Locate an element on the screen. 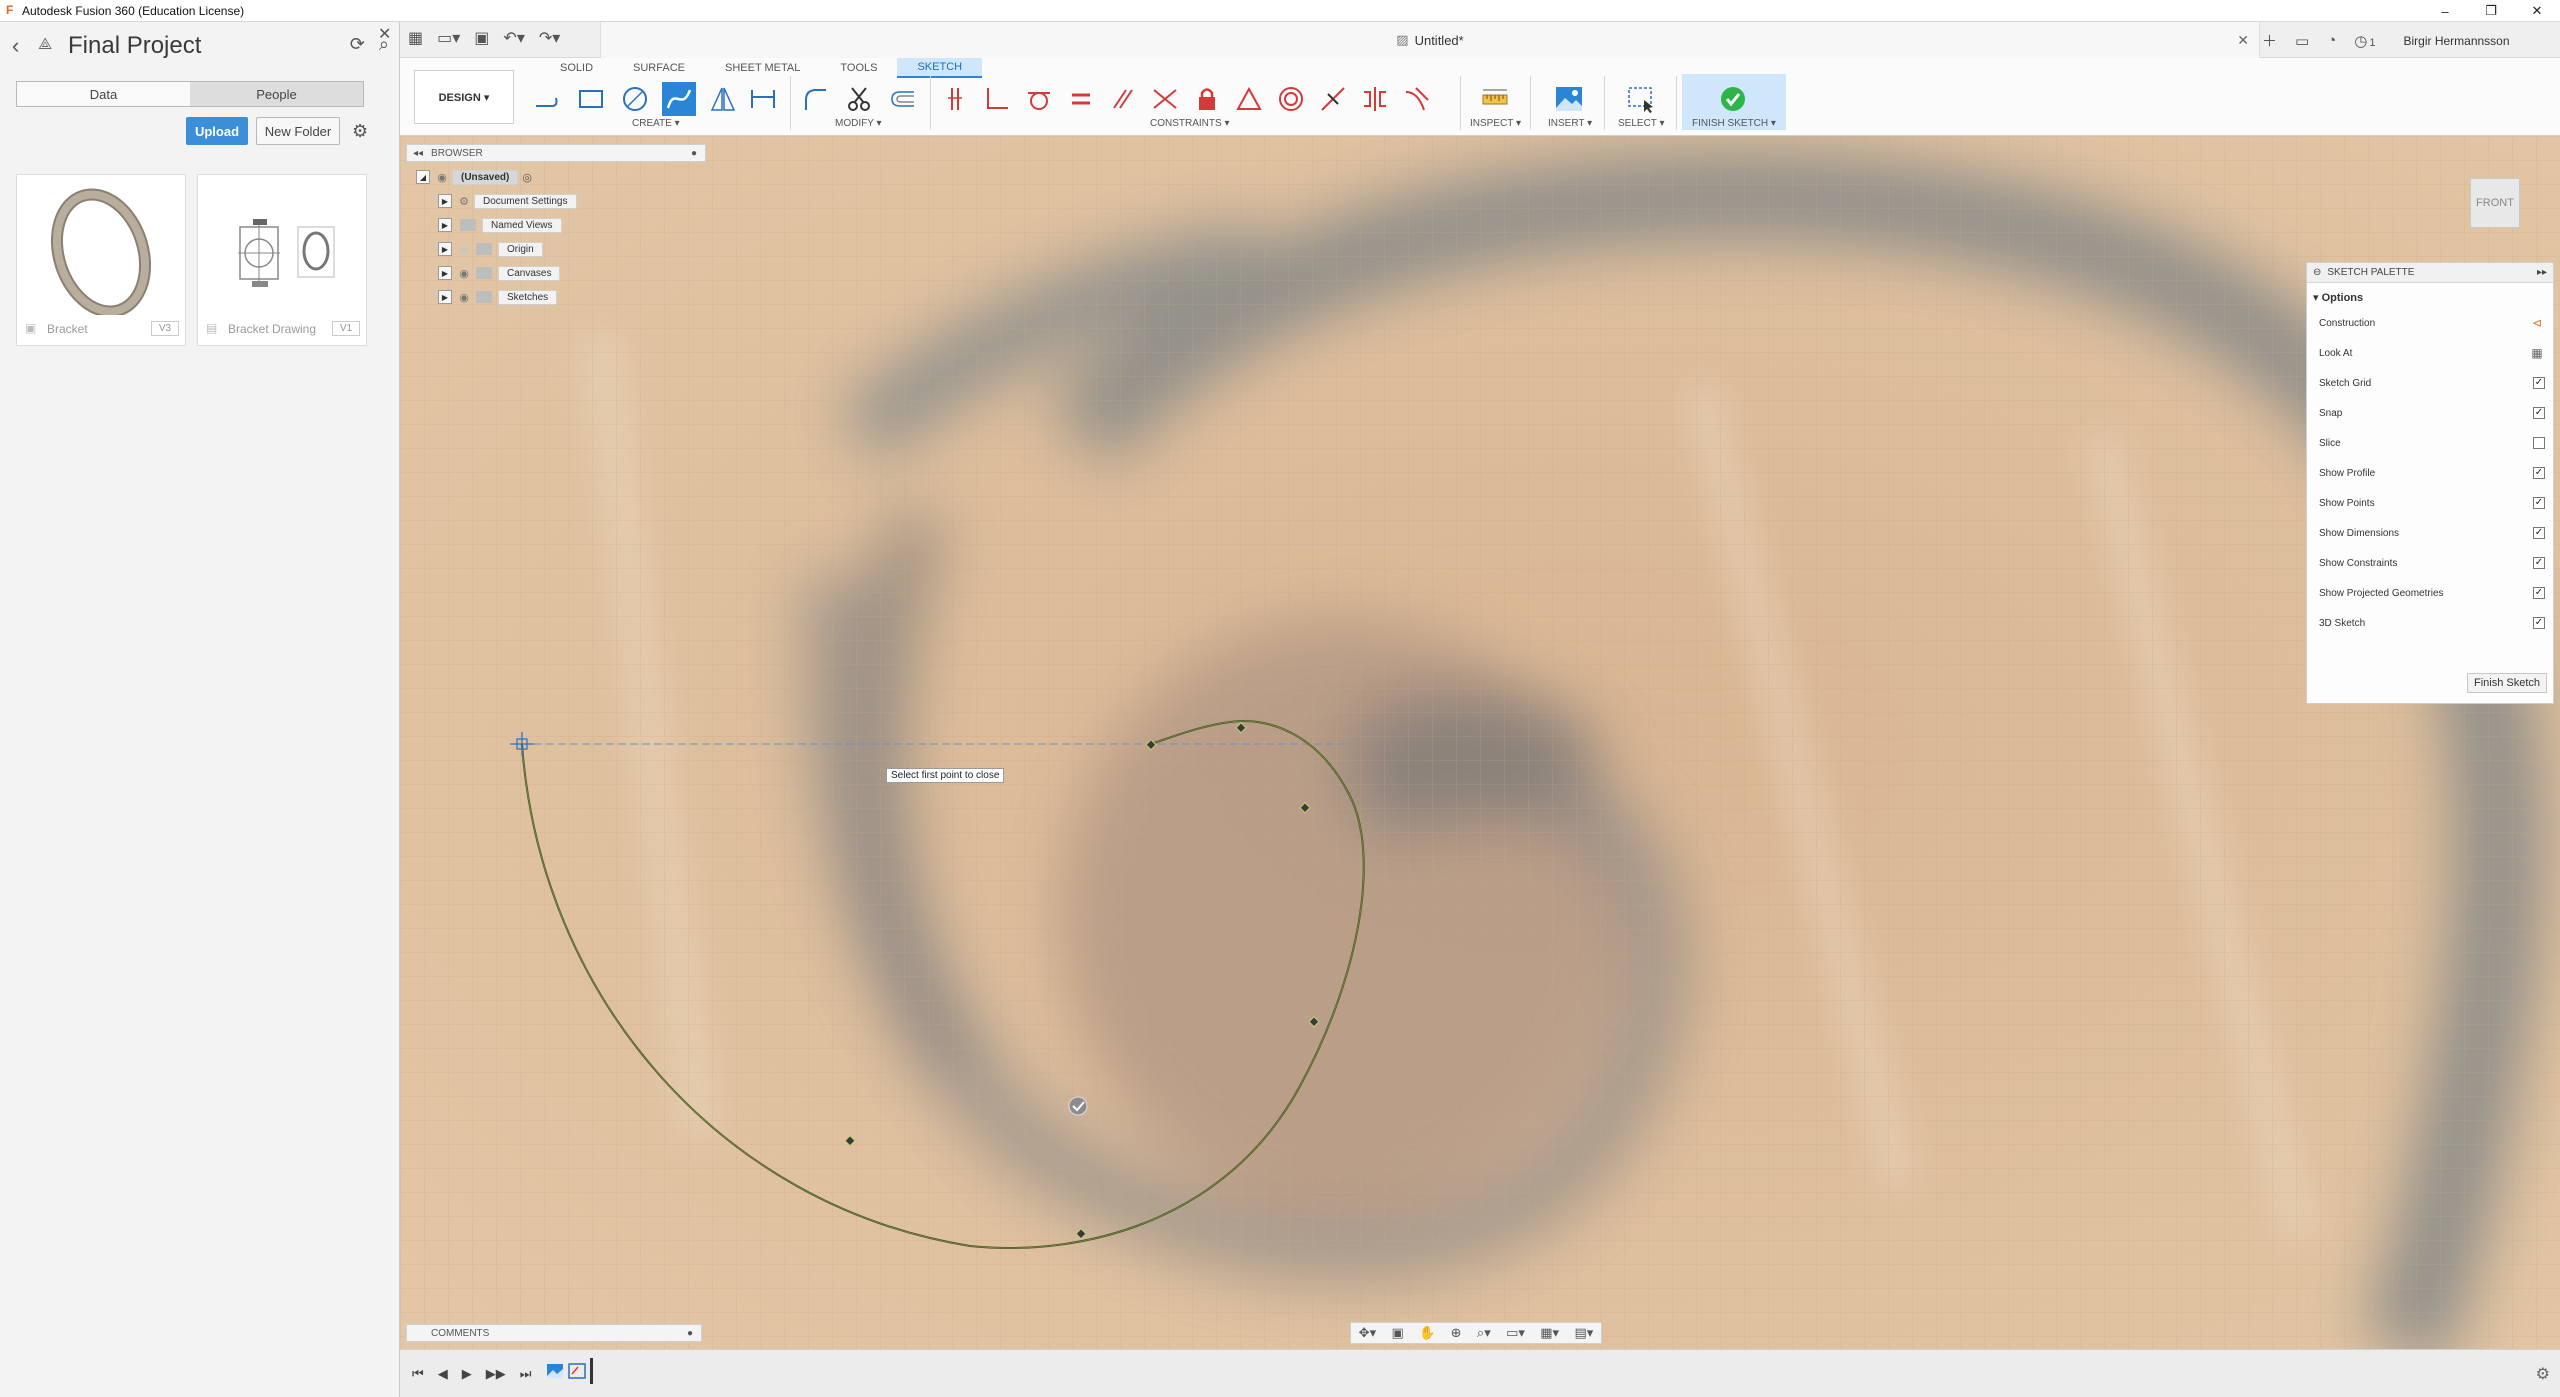 This screenshot has width=2560, height=1397. file-tile-bracket: ▣ Bracket V3 is located at coordinates (101, 260).